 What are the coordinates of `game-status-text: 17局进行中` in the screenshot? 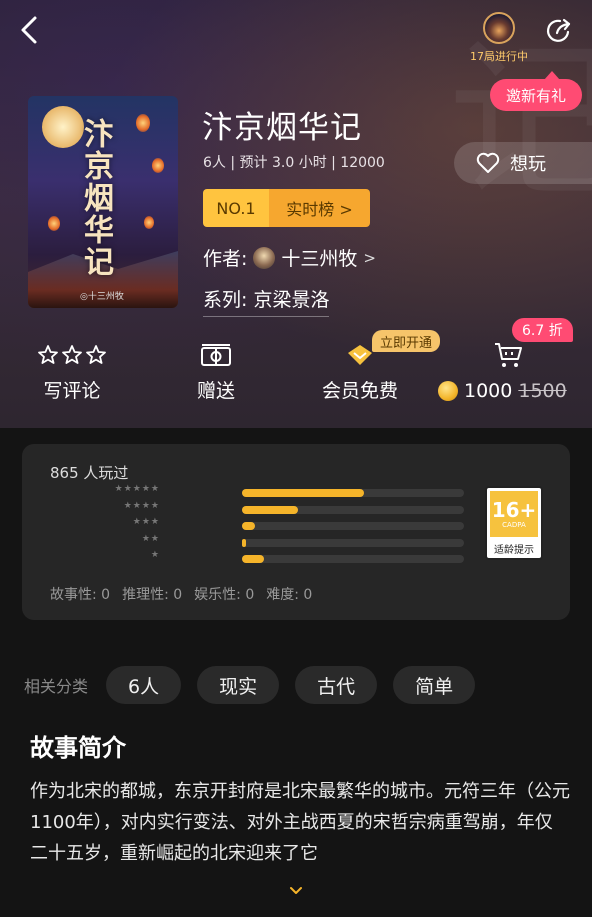 It's located at (499, 56).